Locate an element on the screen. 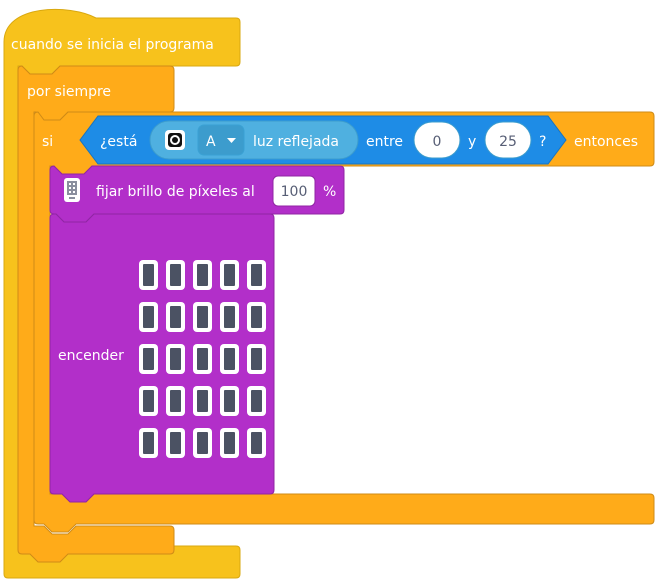  hat-block-label: cuando se inicia el programa is located at coordinates (112, 45).